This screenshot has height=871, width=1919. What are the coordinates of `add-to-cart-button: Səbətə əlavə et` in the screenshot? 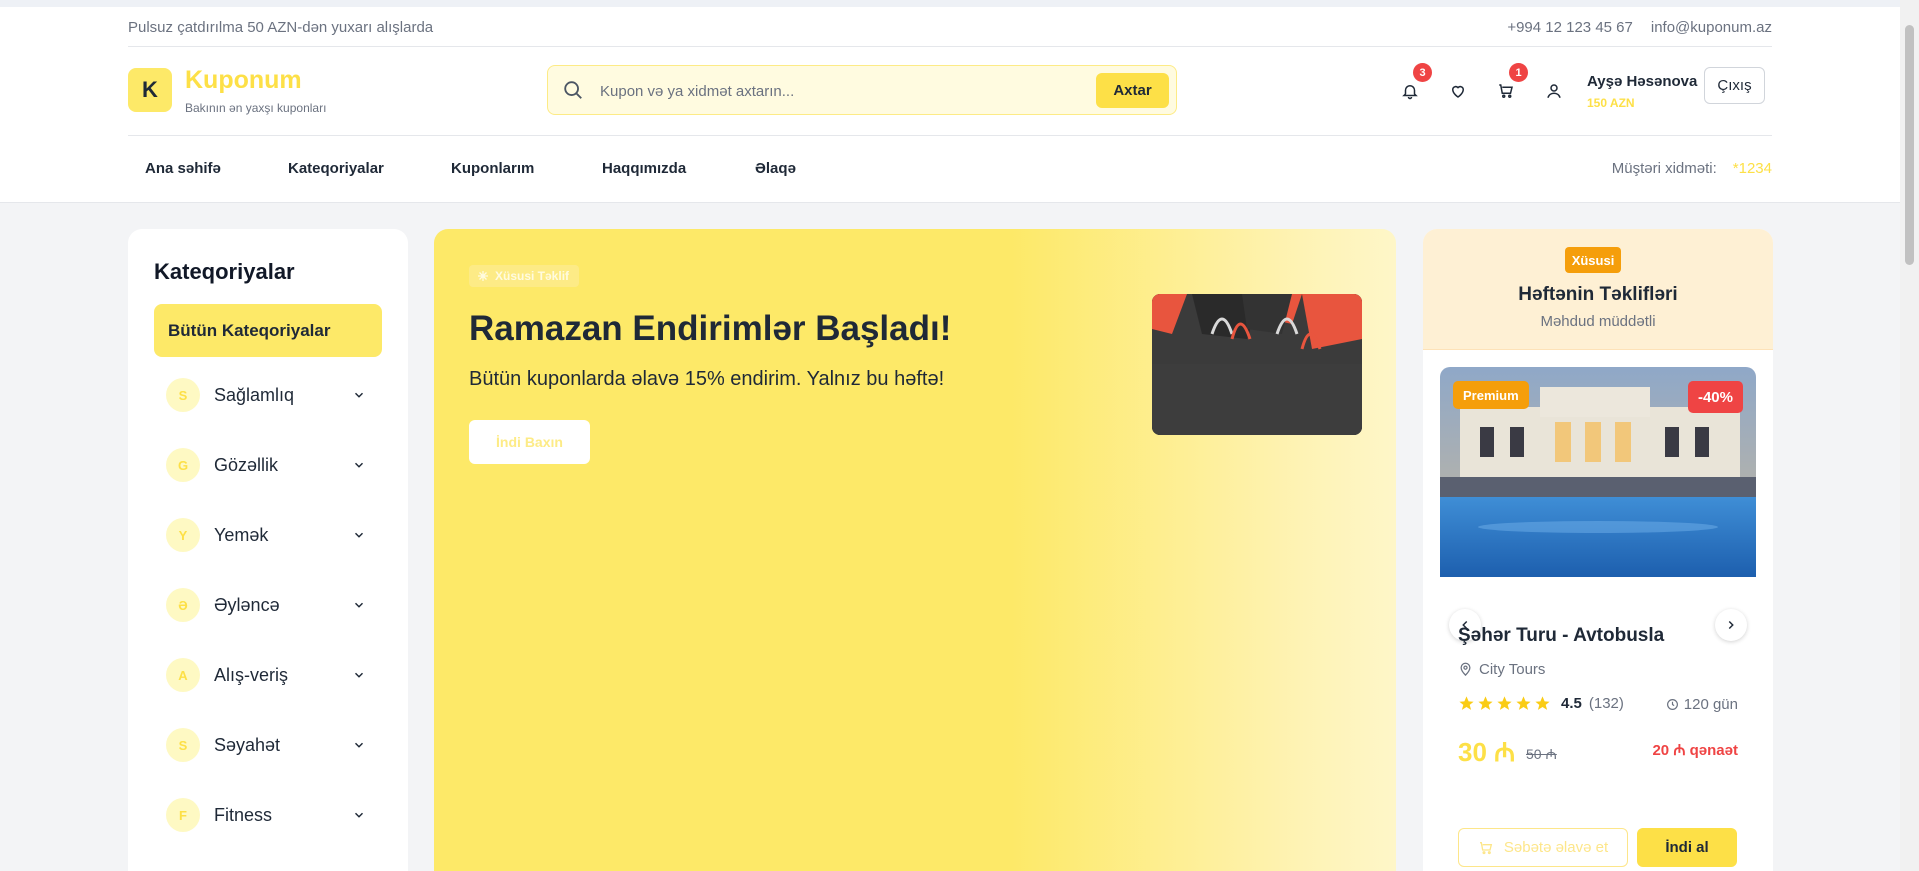 It's located at (1543, 847).